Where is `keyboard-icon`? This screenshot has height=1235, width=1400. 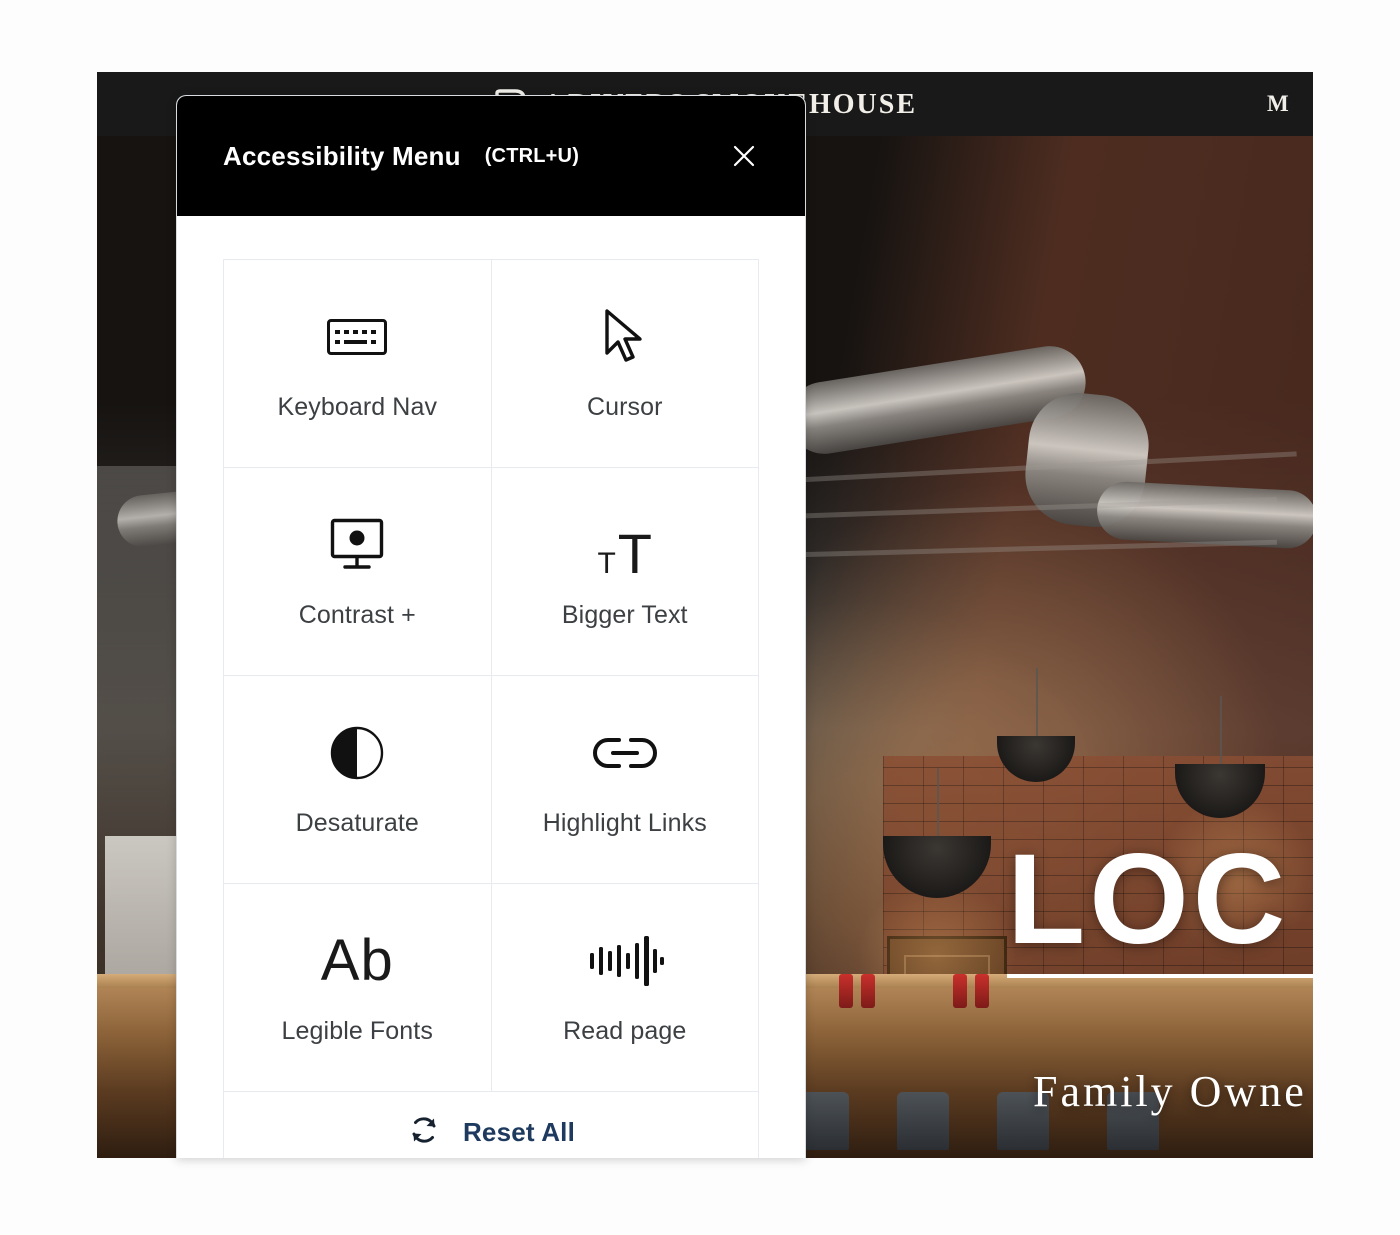 keyboard-icon is located at coordinates (357, 337).